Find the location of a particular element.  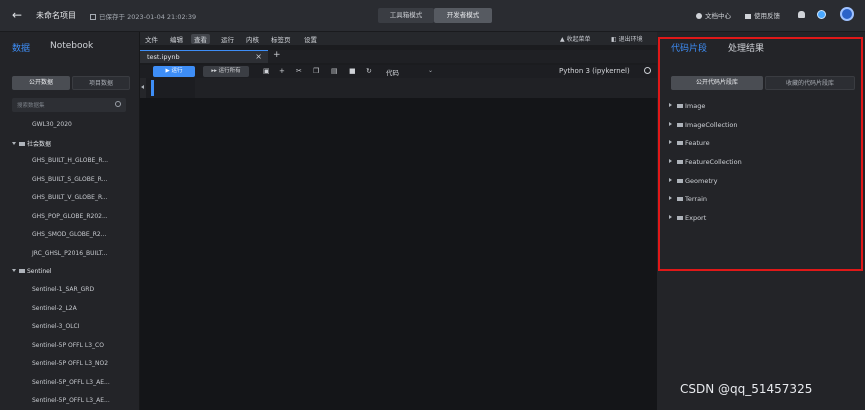

run-button: ▶ 运行 is located at coordinates (174, 71).